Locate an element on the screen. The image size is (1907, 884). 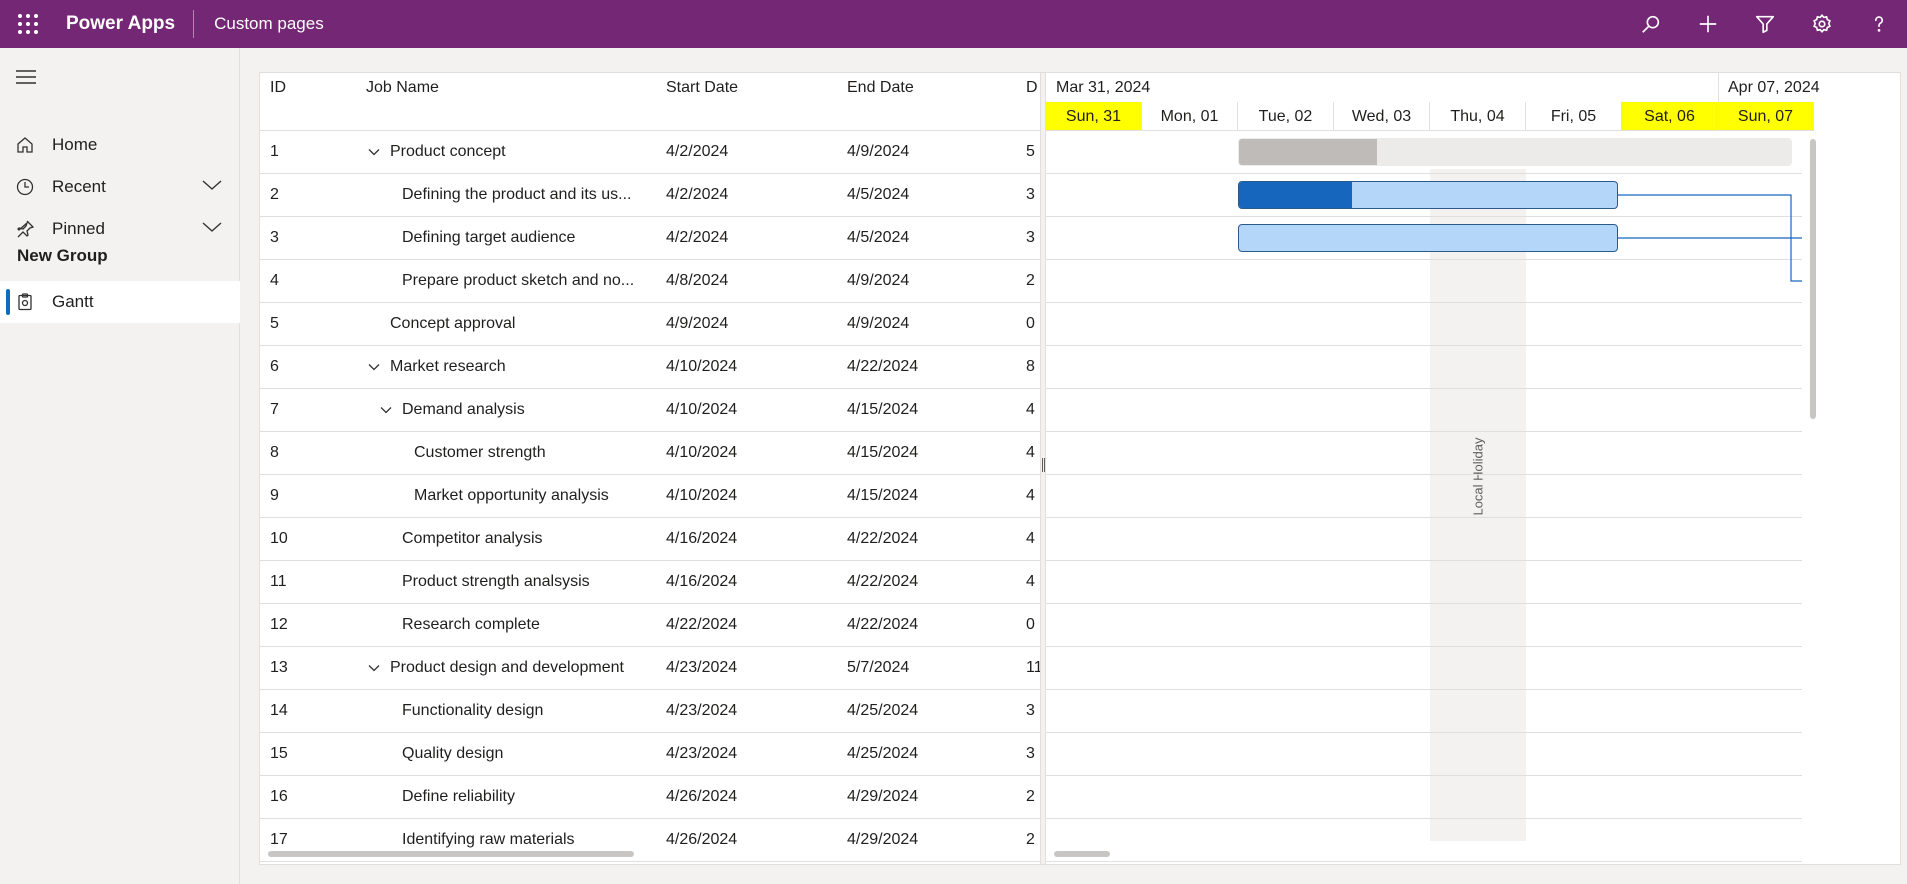
grid-header: ID Job Name Start Date End Date D is located at coordinates (650, 102).